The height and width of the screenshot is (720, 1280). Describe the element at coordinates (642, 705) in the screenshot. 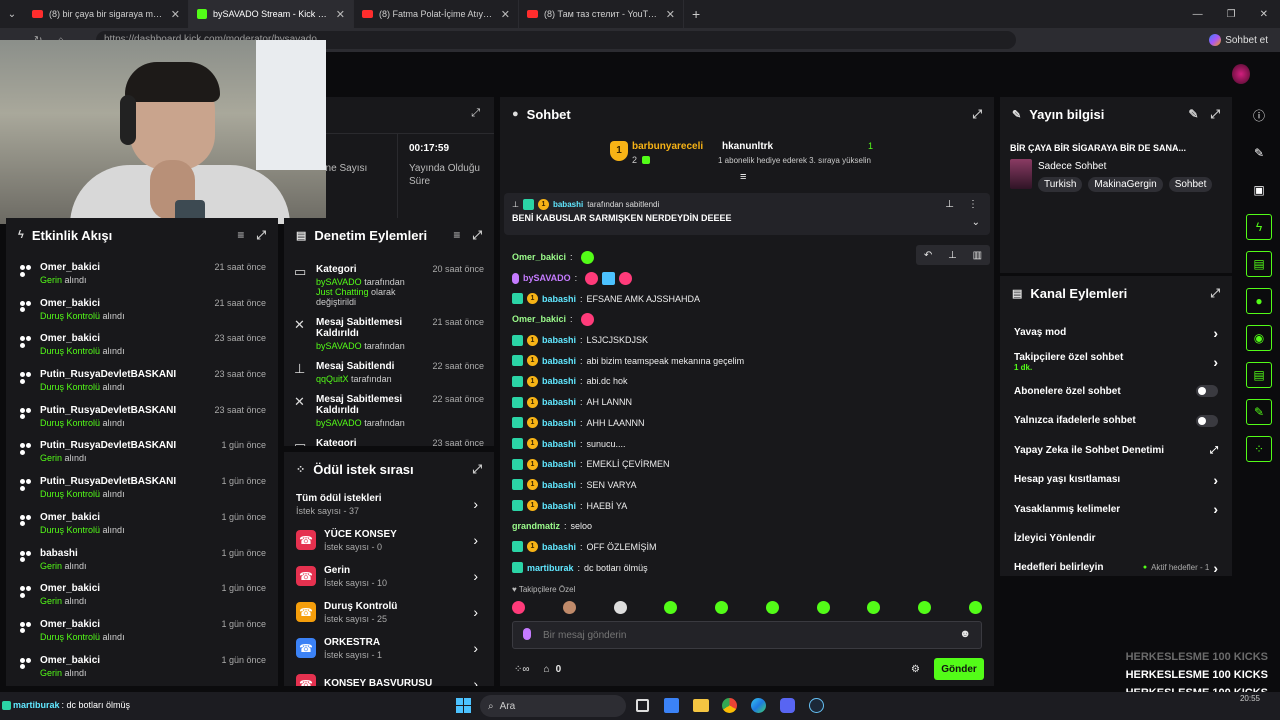

I see `task-view-icon` at that location.